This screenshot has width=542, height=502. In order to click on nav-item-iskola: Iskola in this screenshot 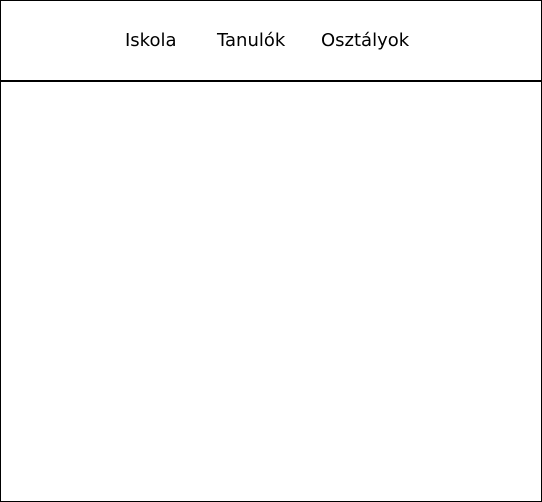, I will do `click(151, 41)`.